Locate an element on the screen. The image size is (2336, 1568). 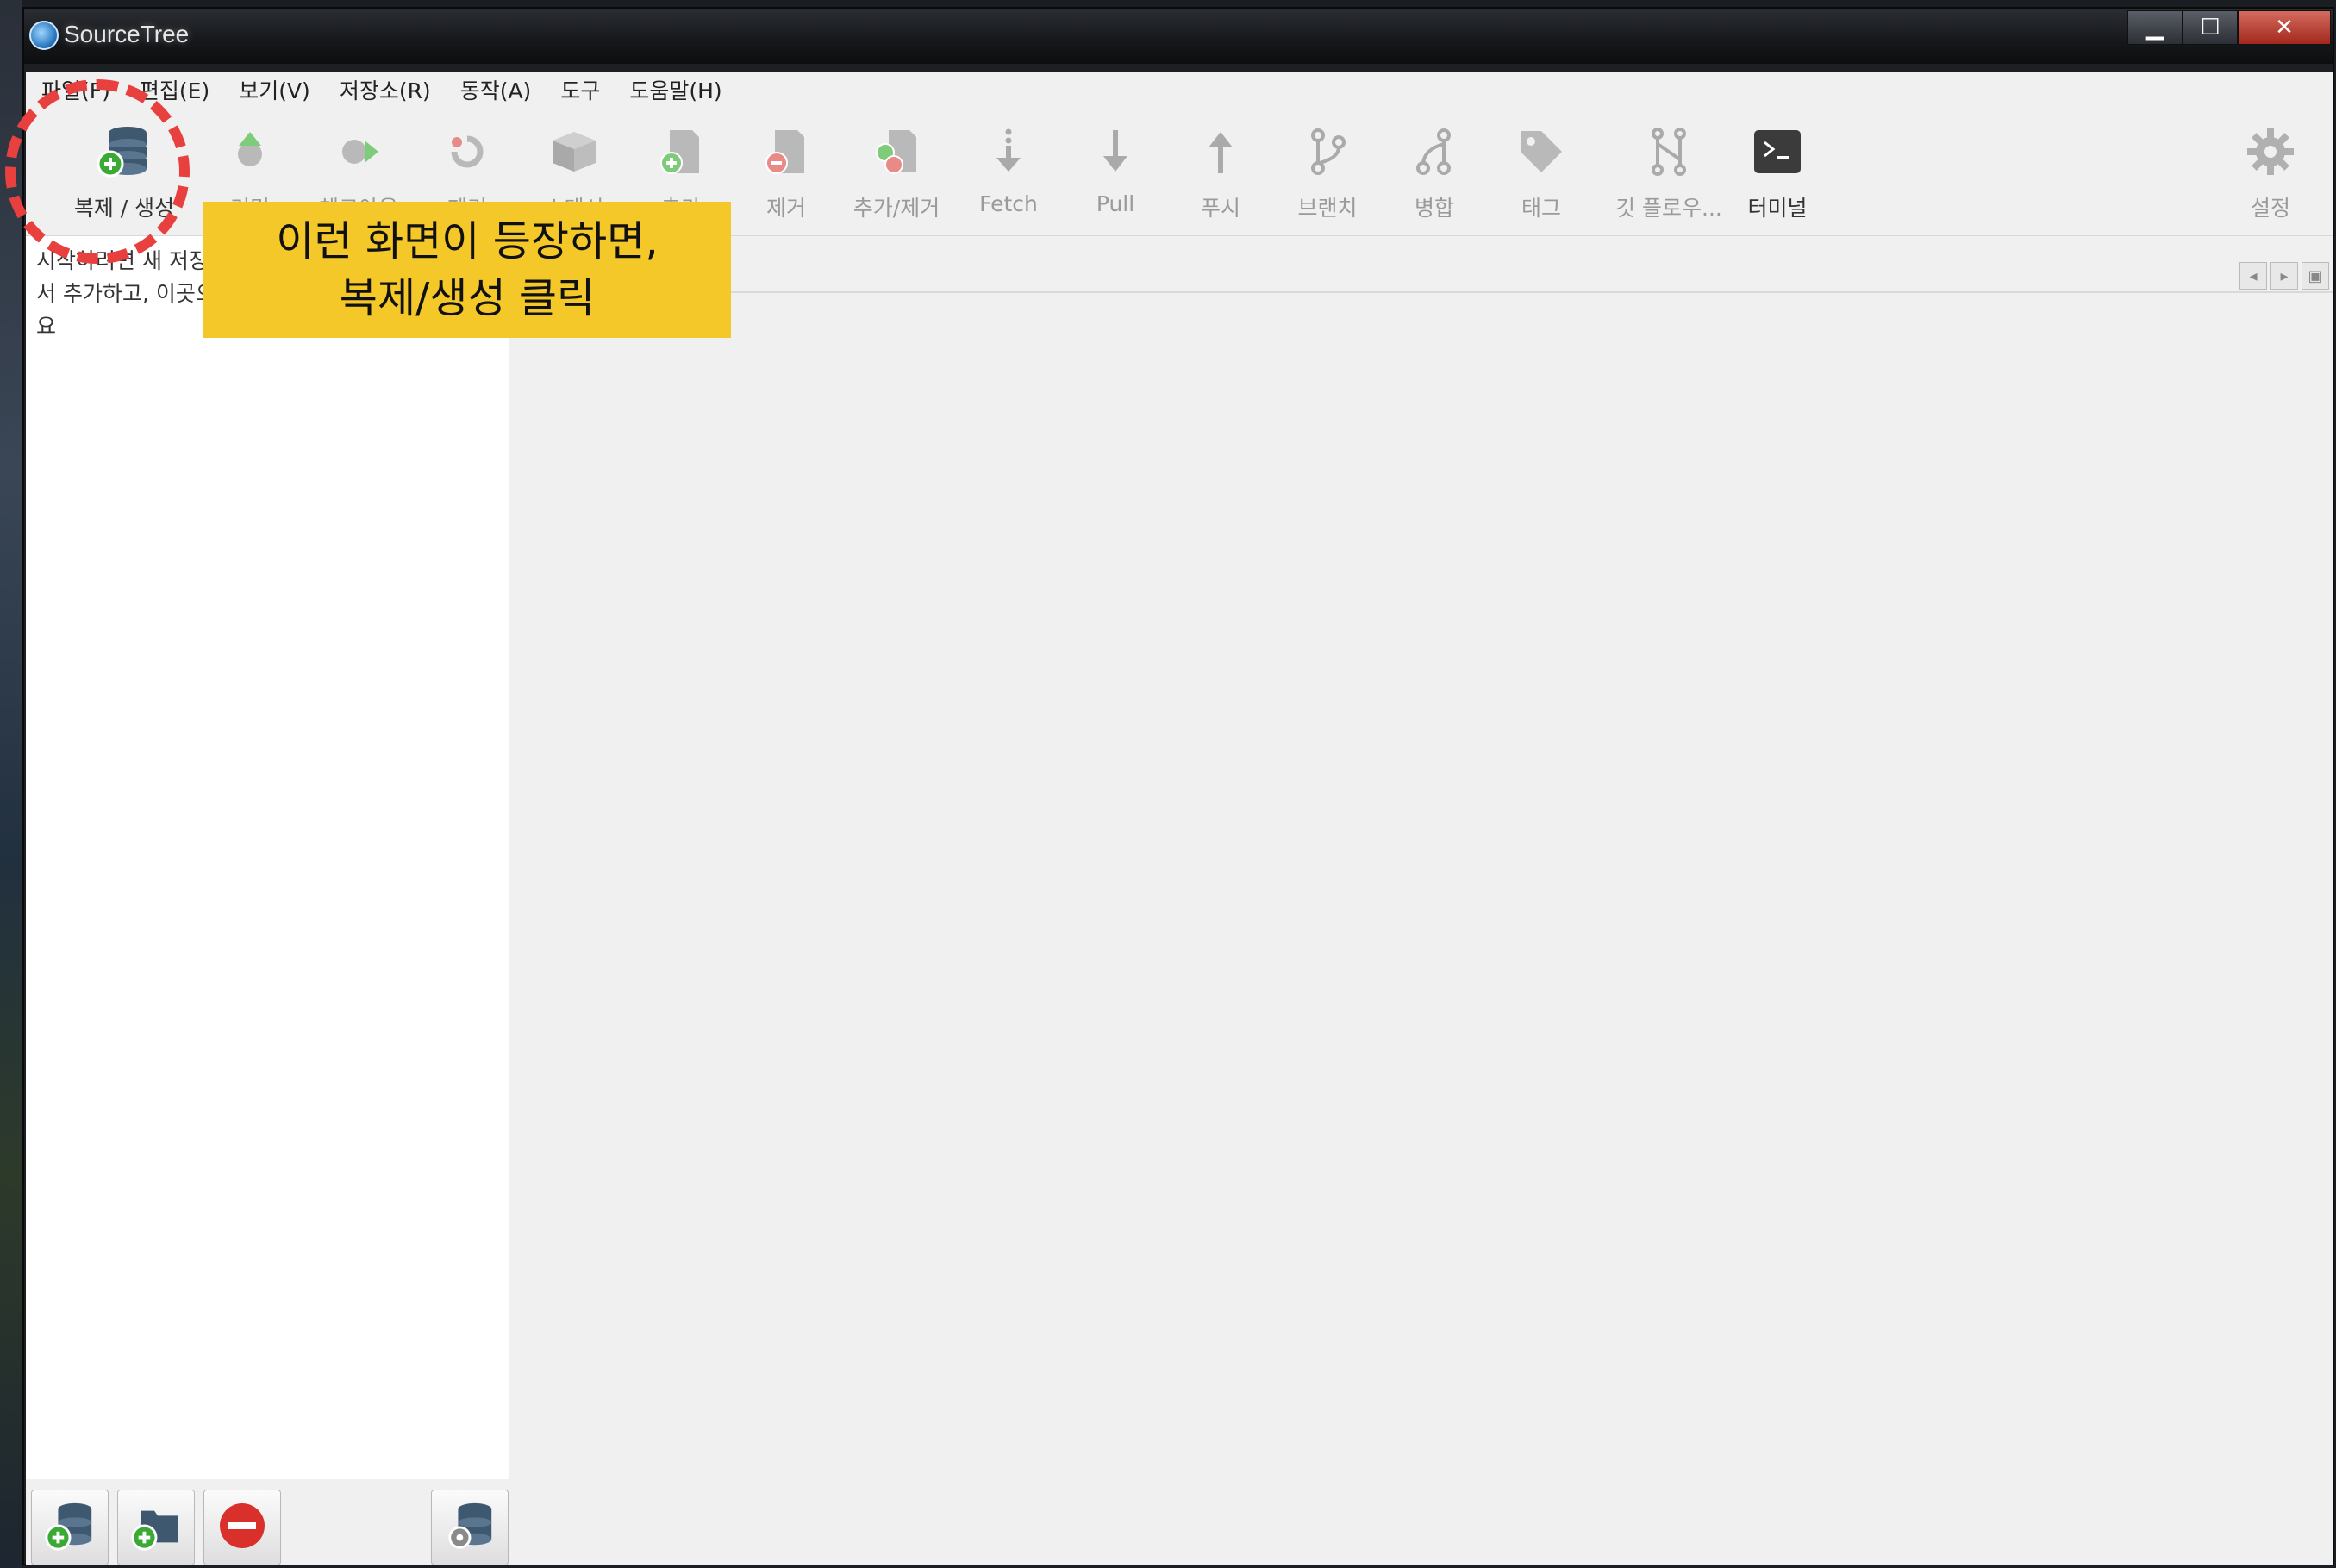
menu-view: 보기(V) is located at coordinates (274, 89).